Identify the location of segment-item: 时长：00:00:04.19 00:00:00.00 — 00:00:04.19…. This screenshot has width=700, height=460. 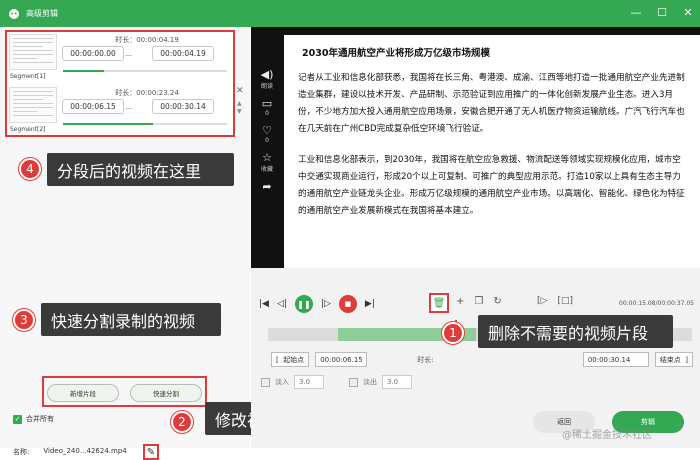
(120, 57).